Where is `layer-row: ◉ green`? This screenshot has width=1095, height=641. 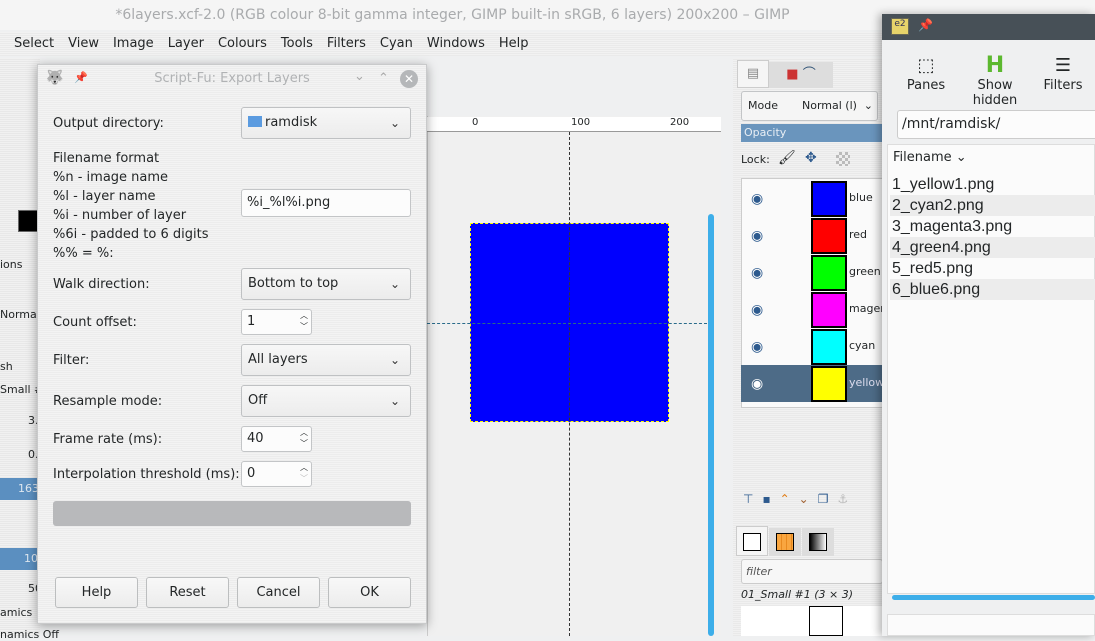 layer-row: ◉ green is located at coordinates (812, 272).